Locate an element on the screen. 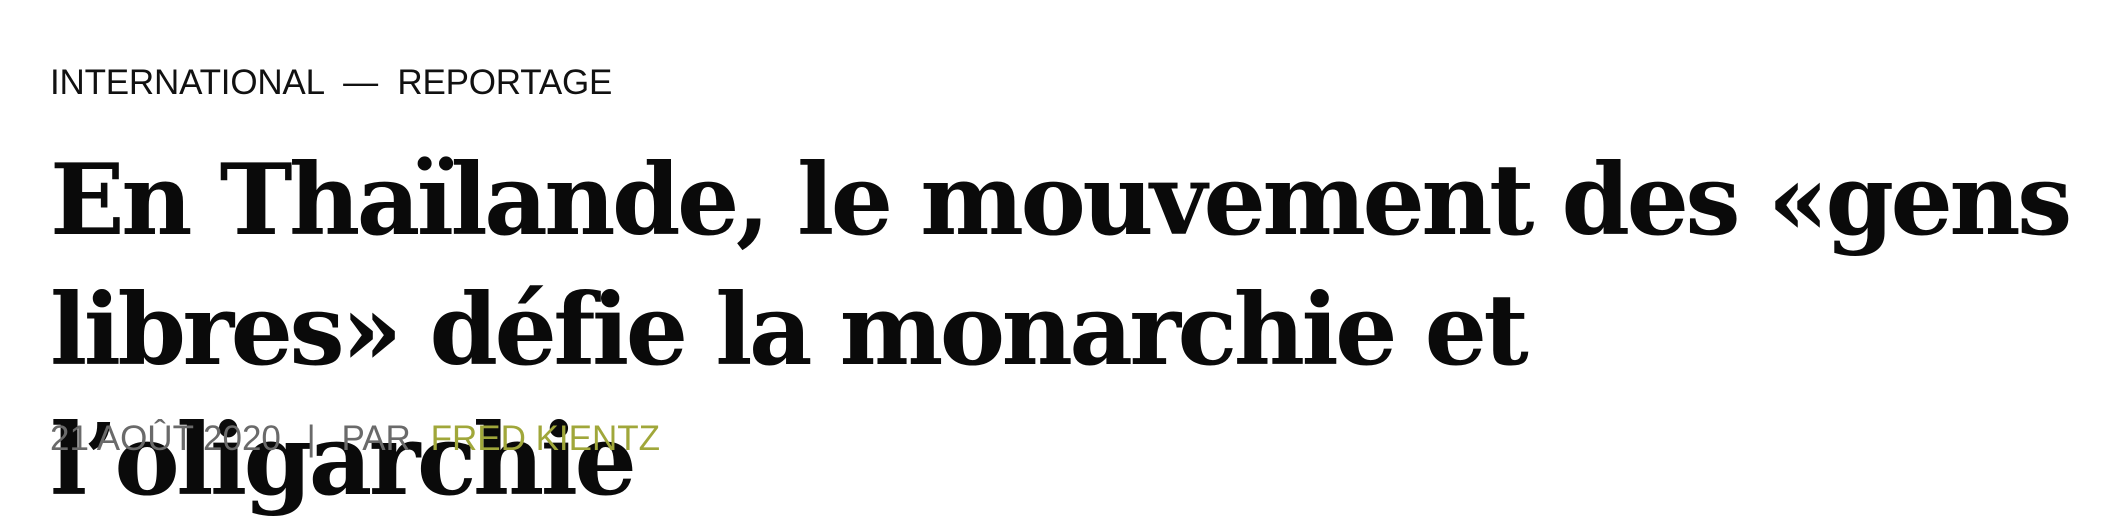 The image size is (2124, 526). byline-label: PAR is located at coordinates (376, 438).